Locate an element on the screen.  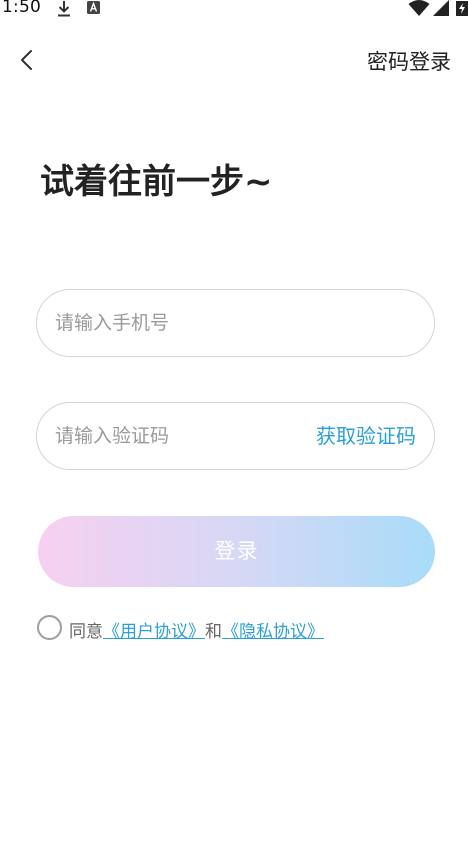
chevron-left-icon is located at coordinates (26, 60).